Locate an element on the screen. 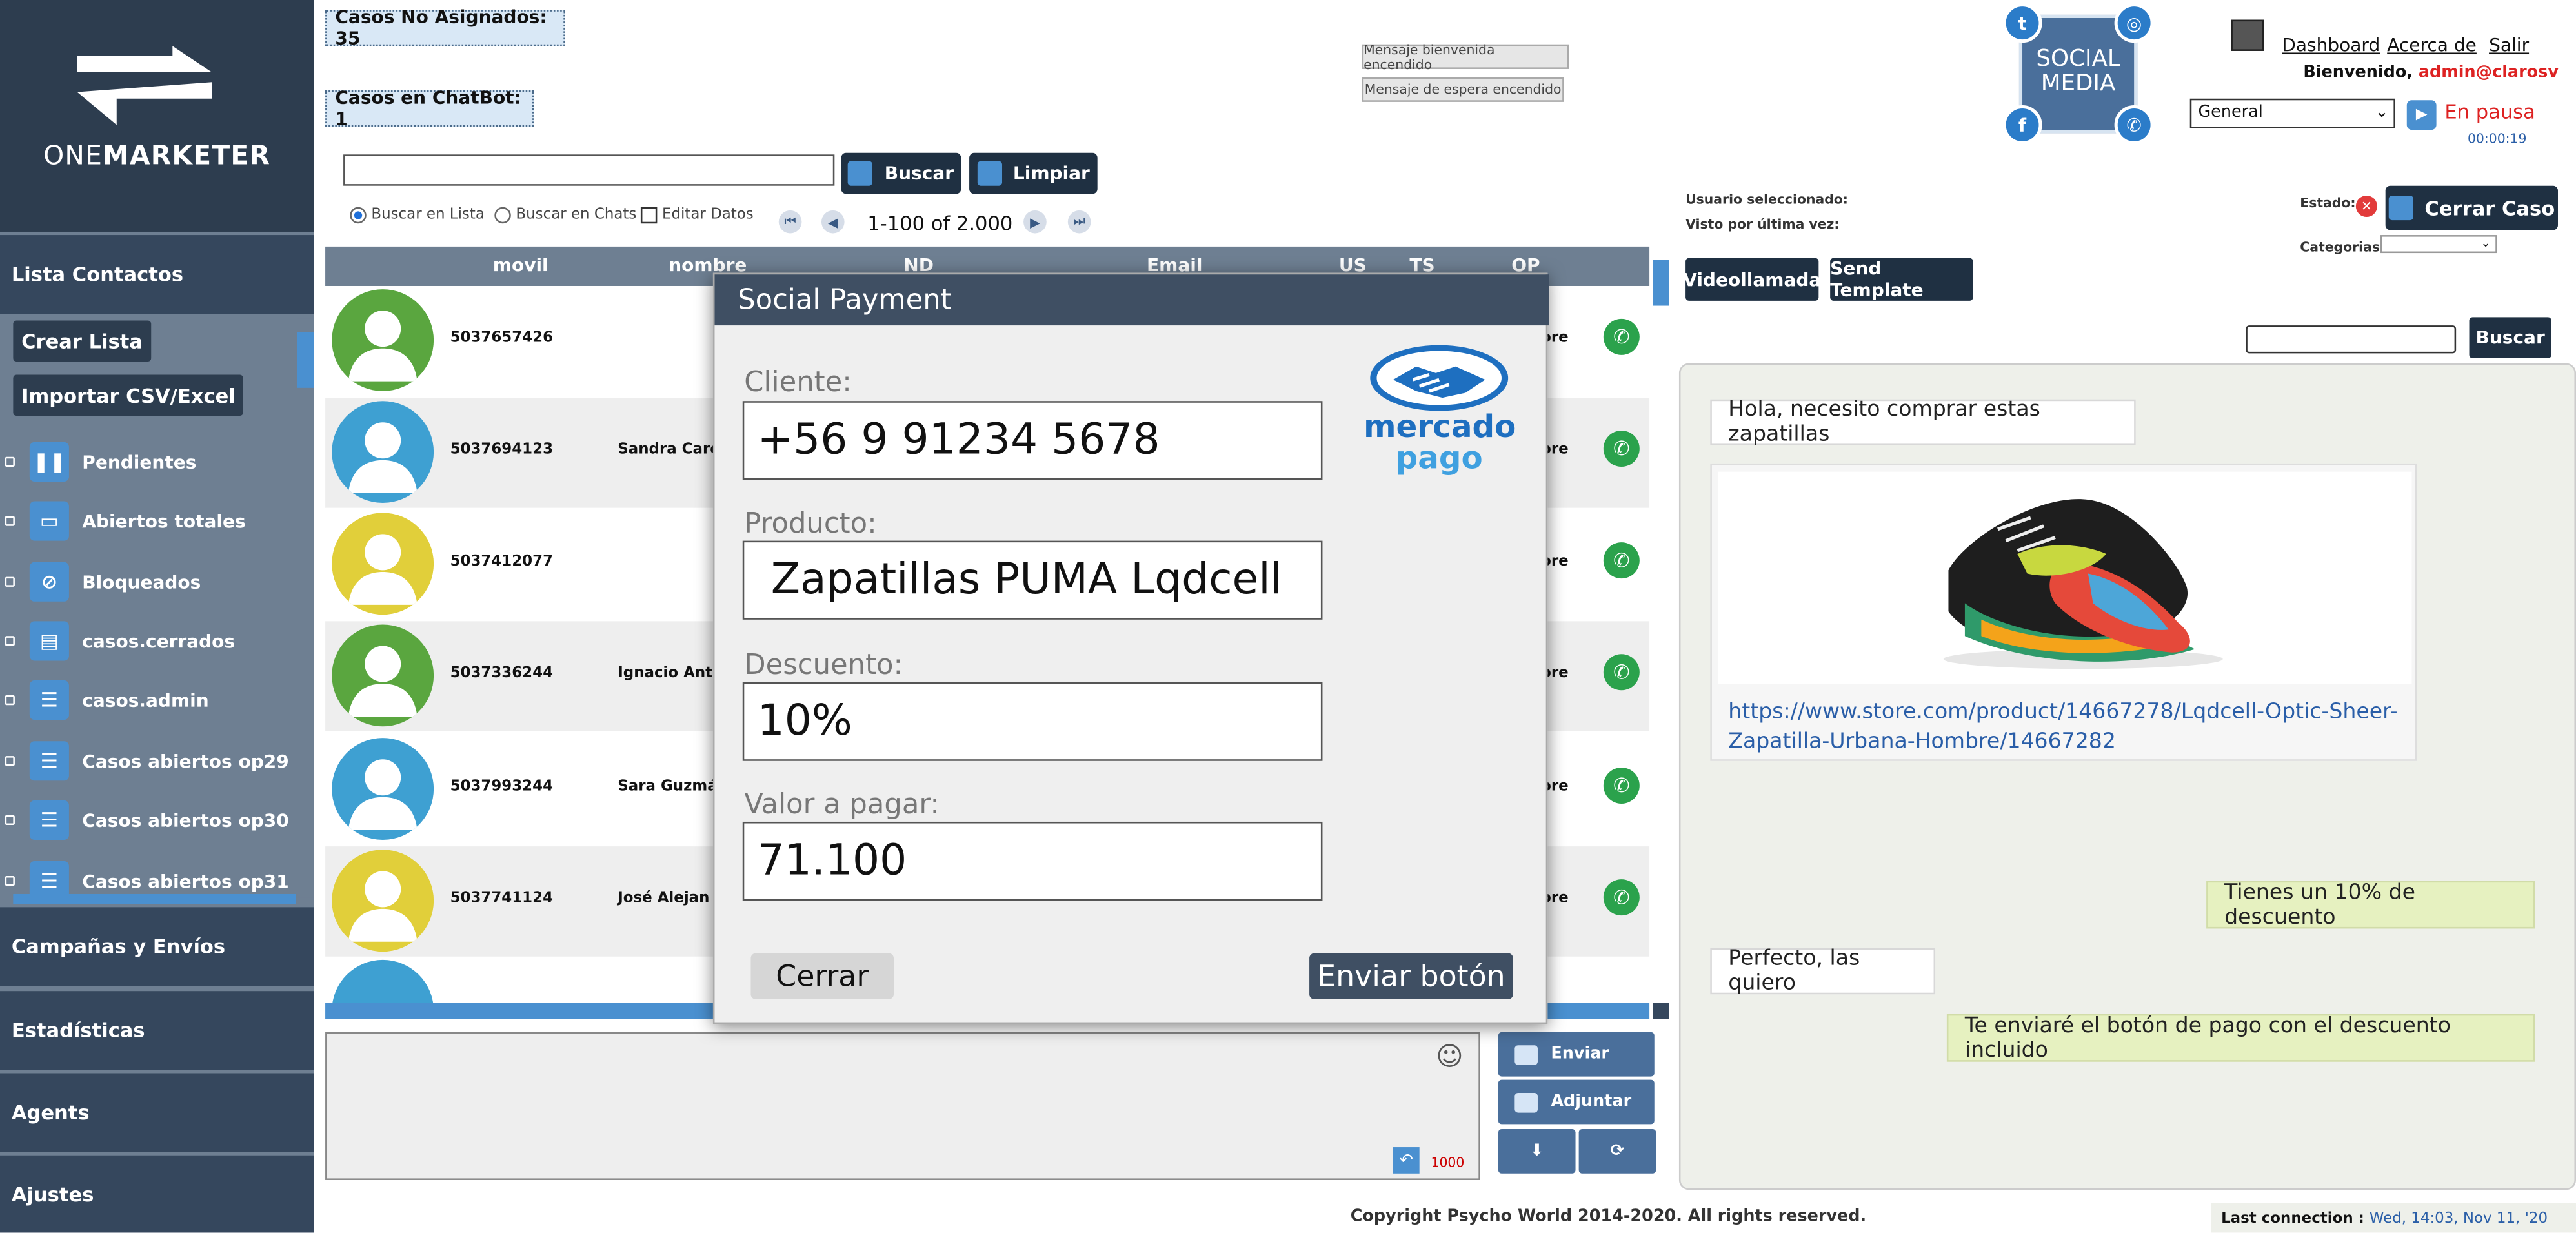  logo: ONEMARKETER is located at coordinates (157, 116).